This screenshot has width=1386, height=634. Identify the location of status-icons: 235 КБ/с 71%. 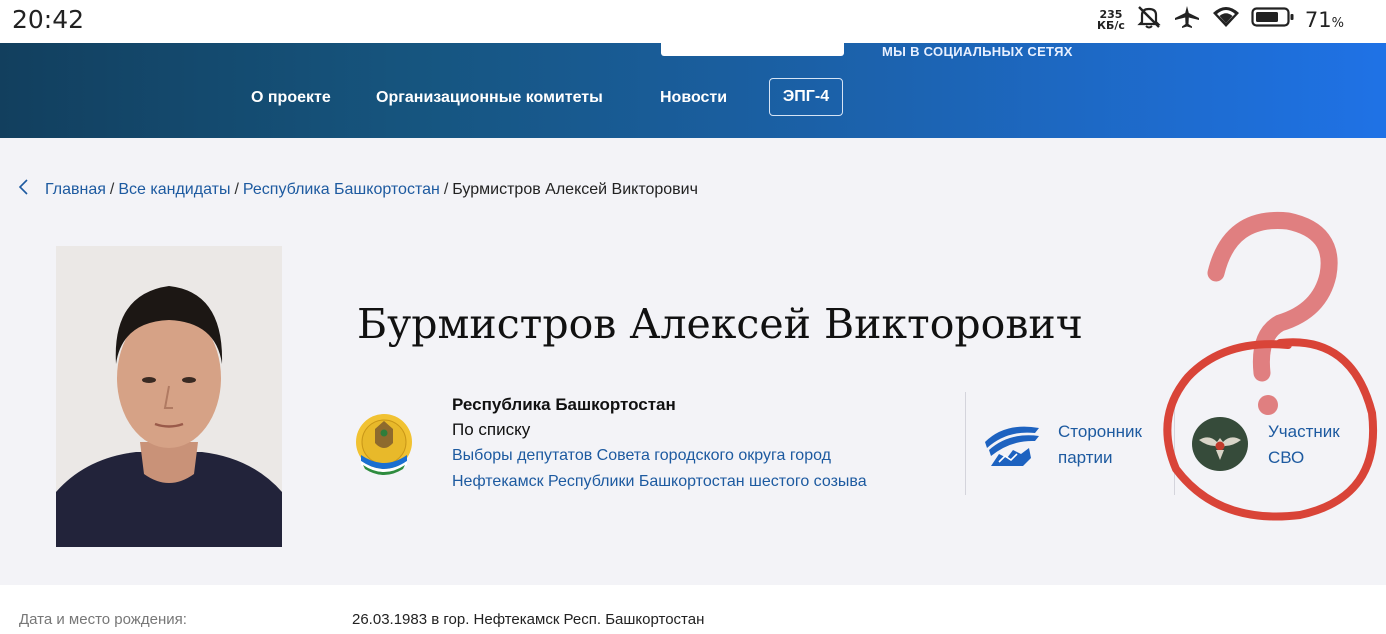
(1220, 19).